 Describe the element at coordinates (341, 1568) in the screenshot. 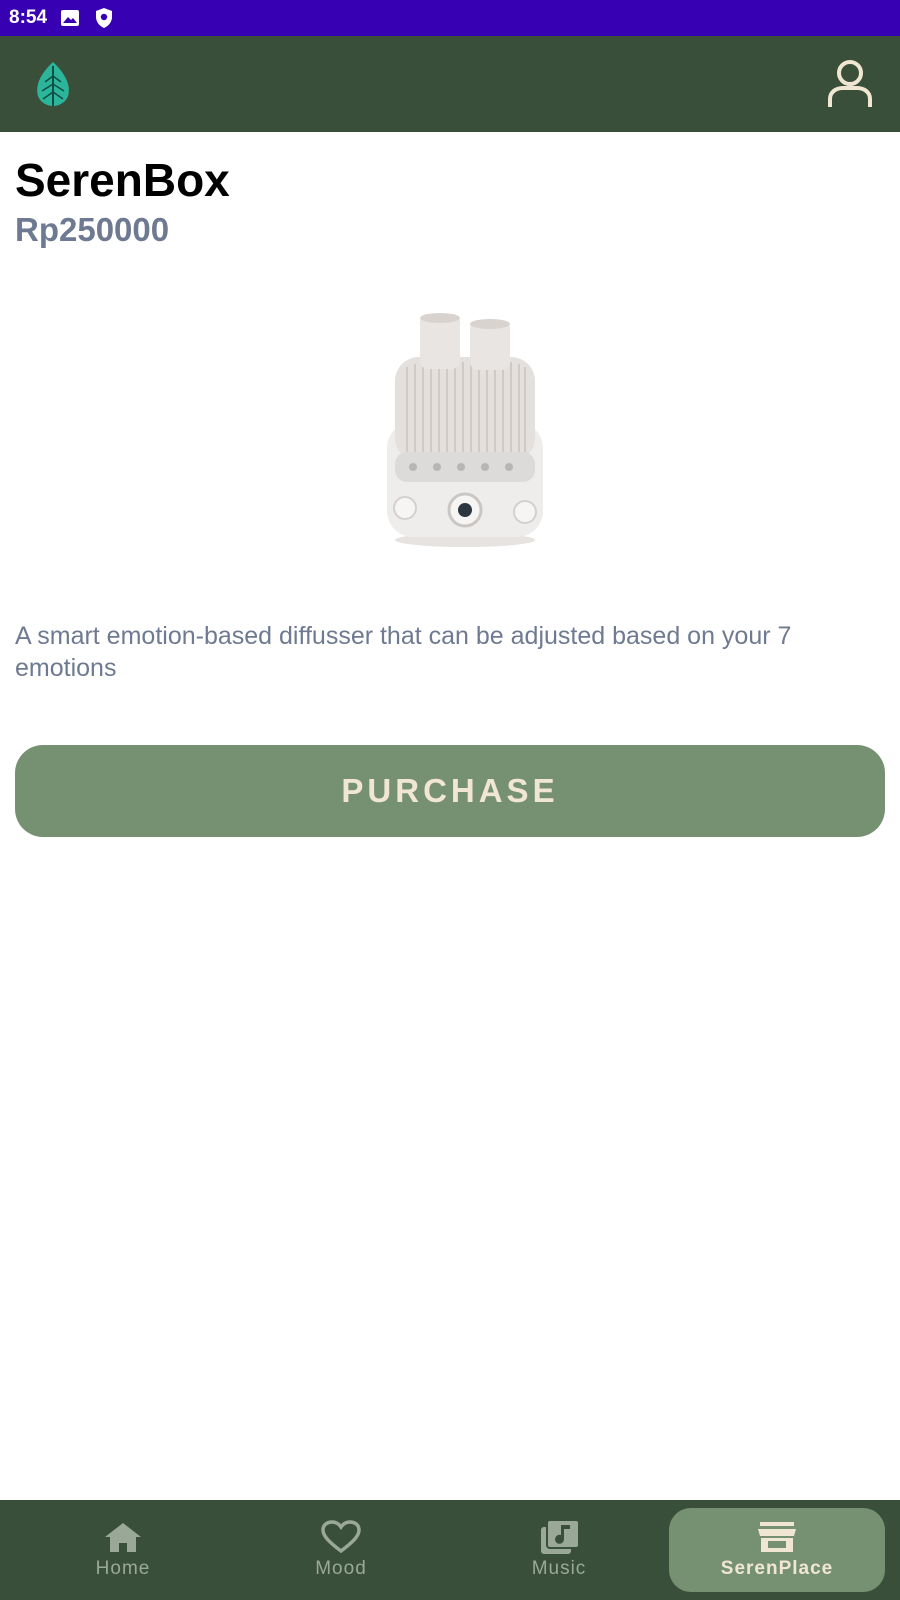

I see `nav-label-mood: Mood` at that location.